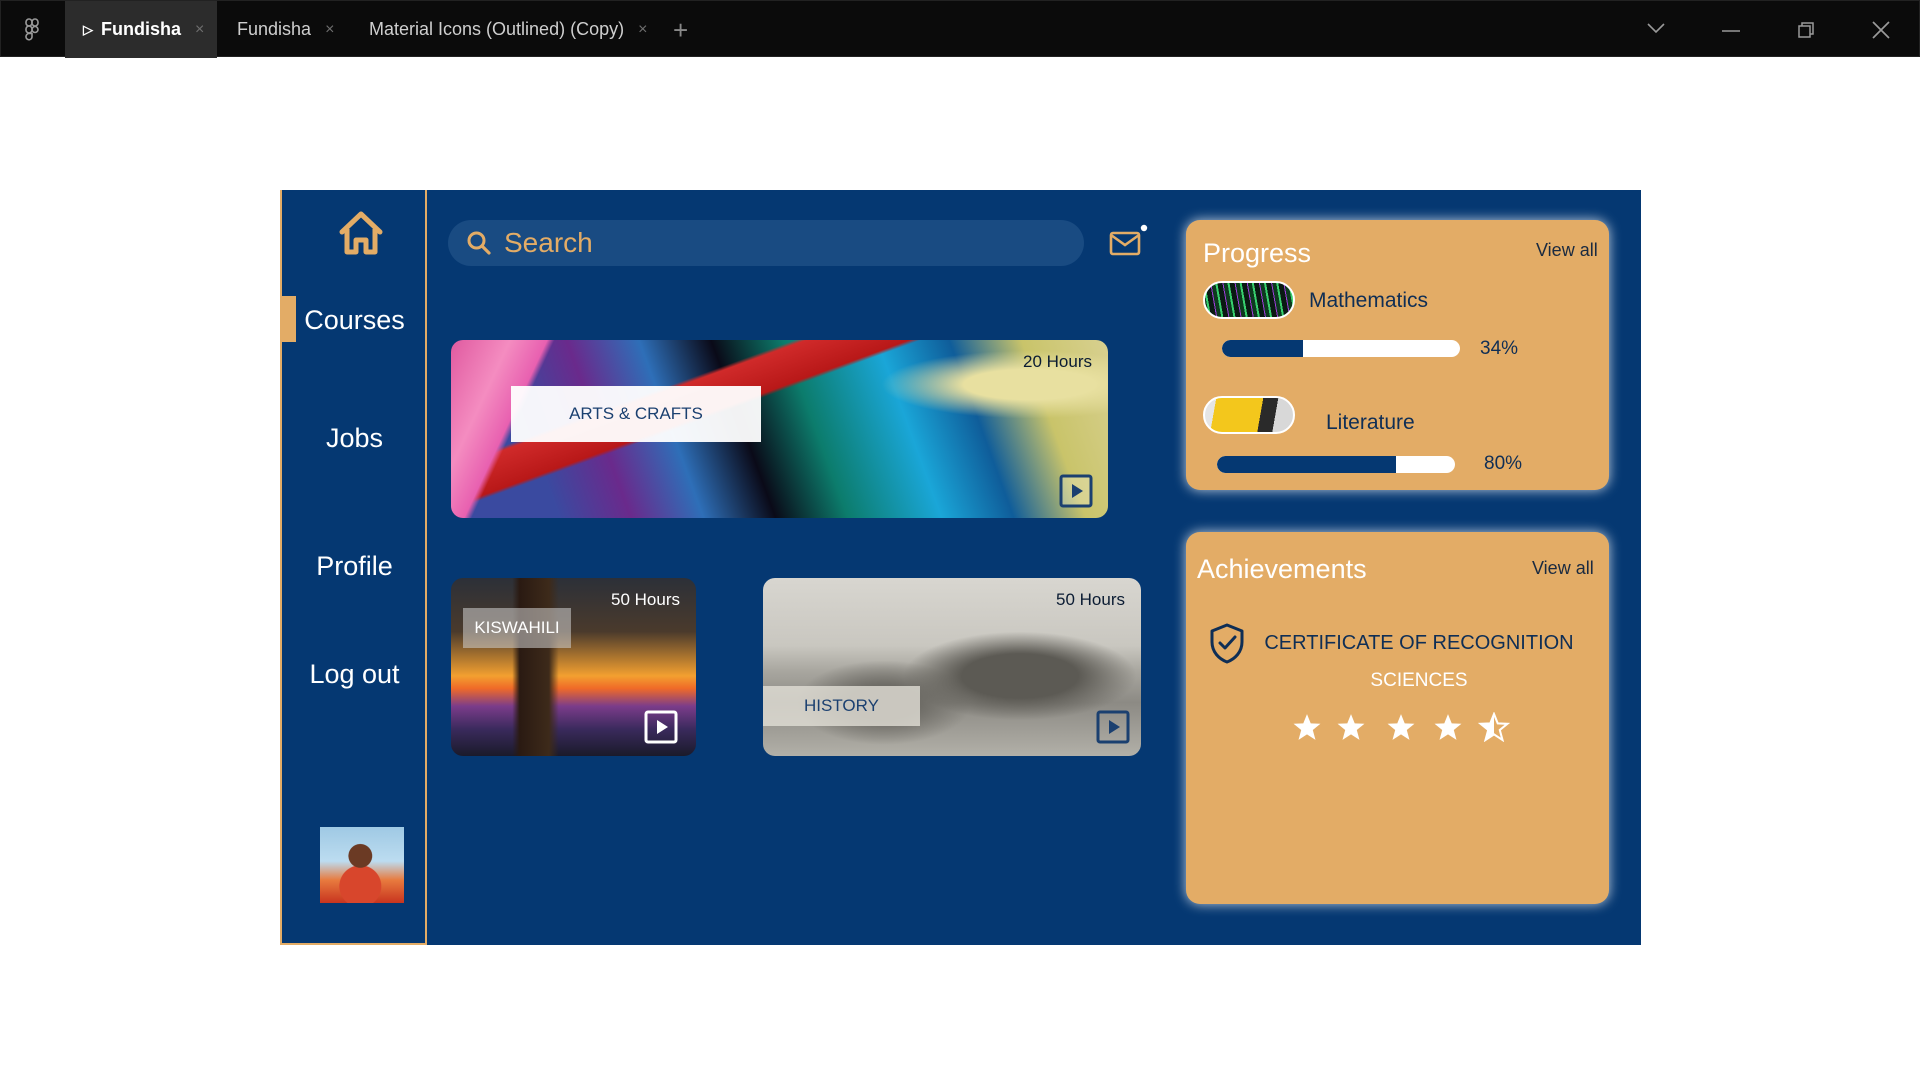 This screenshot has height=1080, width=1920. I want to click on course-card-arts-crafts: ARTS & CRAFTS 20 Hours, so click(779, 429).